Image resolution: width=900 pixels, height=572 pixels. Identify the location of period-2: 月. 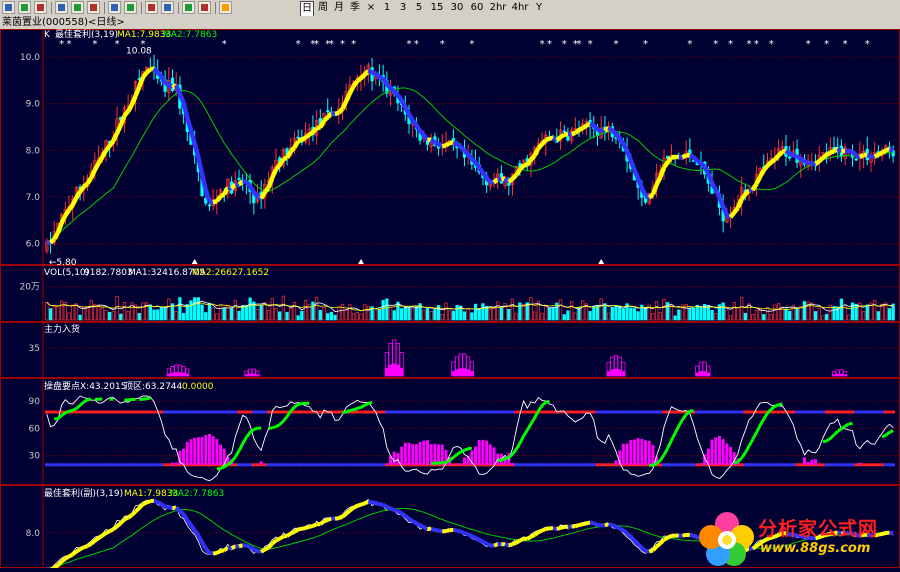
(339, 8).